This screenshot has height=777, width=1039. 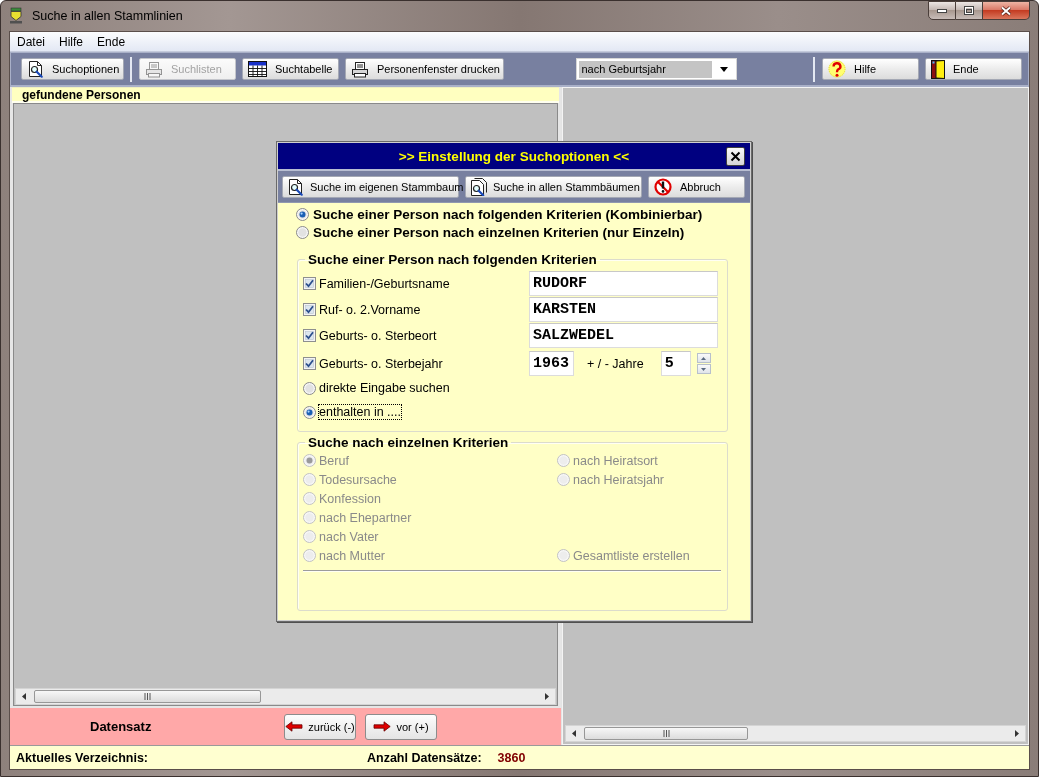 I want to click on dialog-title: >> Einstellung der Suchoptionen <<, so click(x=514, y=156).